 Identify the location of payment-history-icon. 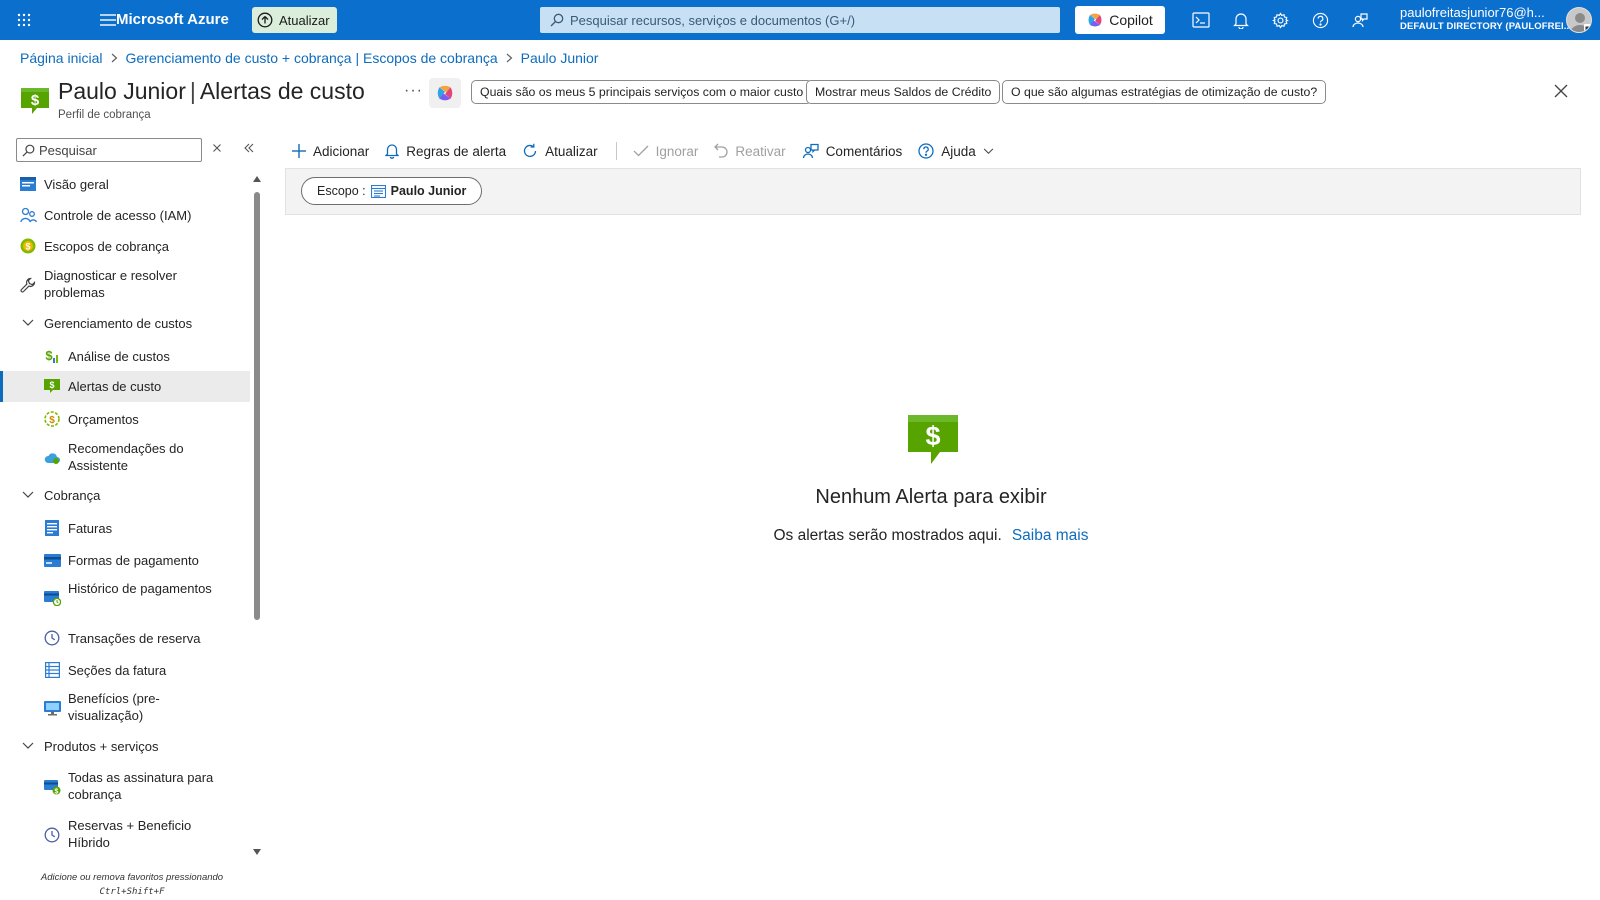
(52, 598).